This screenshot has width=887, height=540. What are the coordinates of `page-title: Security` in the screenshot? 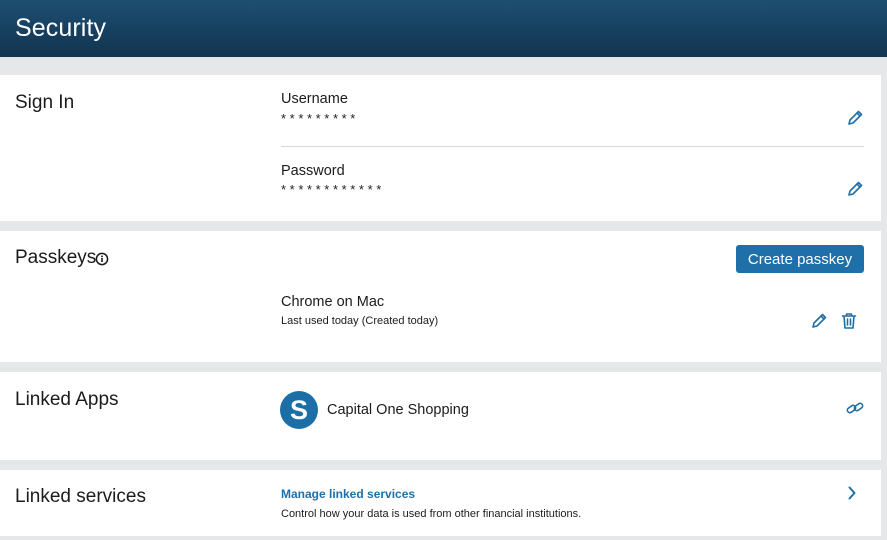 It's located at (61, 28).